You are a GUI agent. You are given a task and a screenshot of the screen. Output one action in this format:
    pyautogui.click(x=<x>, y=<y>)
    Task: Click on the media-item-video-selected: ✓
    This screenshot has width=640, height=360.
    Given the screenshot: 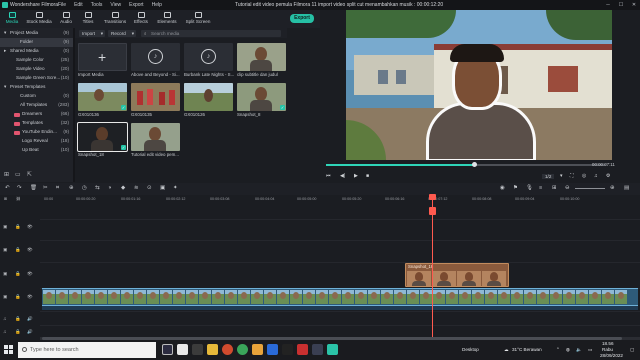 What is the action you would take?
    pyautogui.click(x=102, y=137)
    